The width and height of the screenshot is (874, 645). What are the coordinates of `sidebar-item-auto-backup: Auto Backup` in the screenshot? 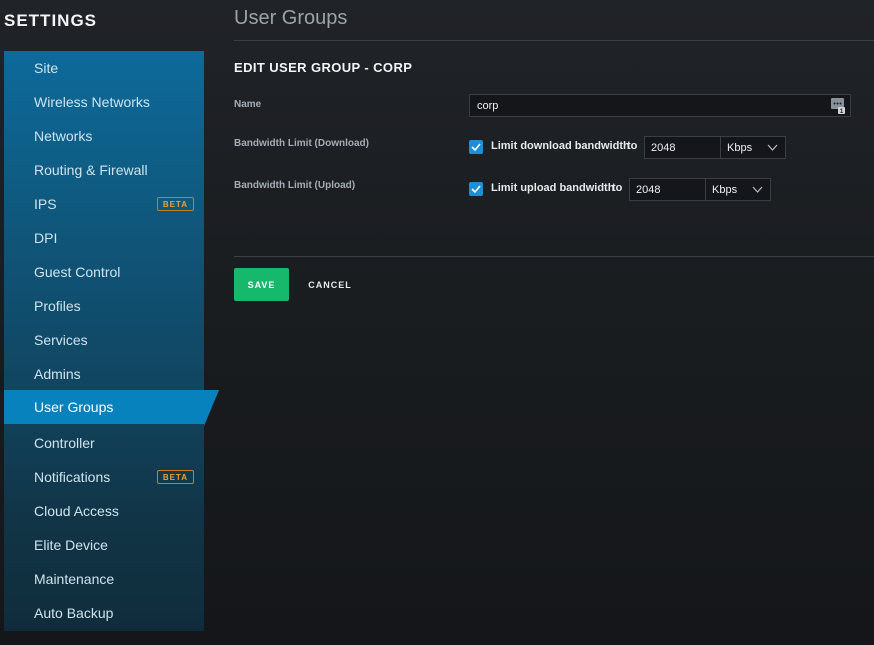 It's located at (104, 613).